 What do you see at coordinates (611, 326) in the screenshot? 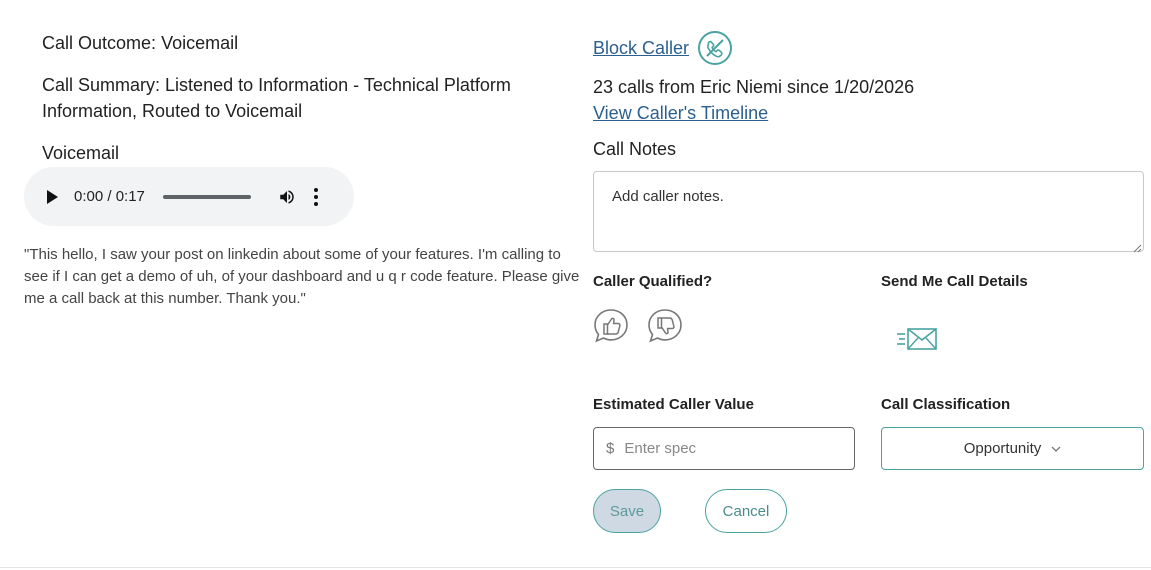
I see `thumbs-up-icon` at bounding box center [611, 326].